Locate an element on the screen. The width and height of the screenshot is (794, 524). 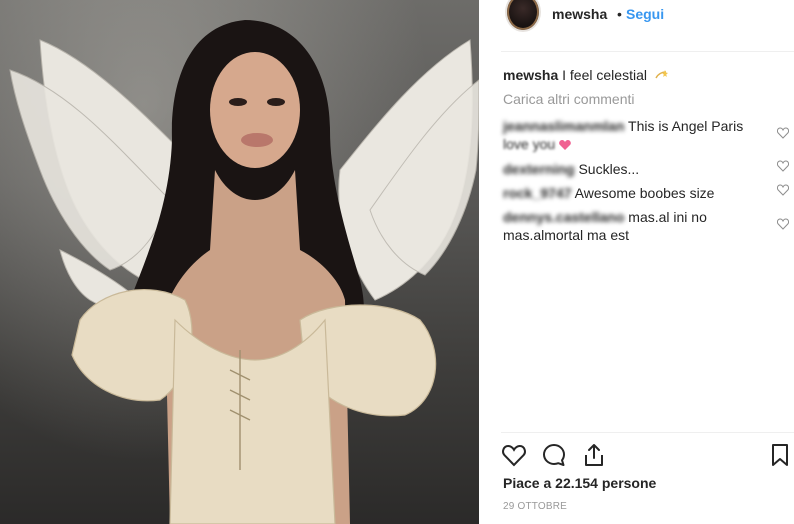
pink-heart-icon is located at coordinates (565, 145).